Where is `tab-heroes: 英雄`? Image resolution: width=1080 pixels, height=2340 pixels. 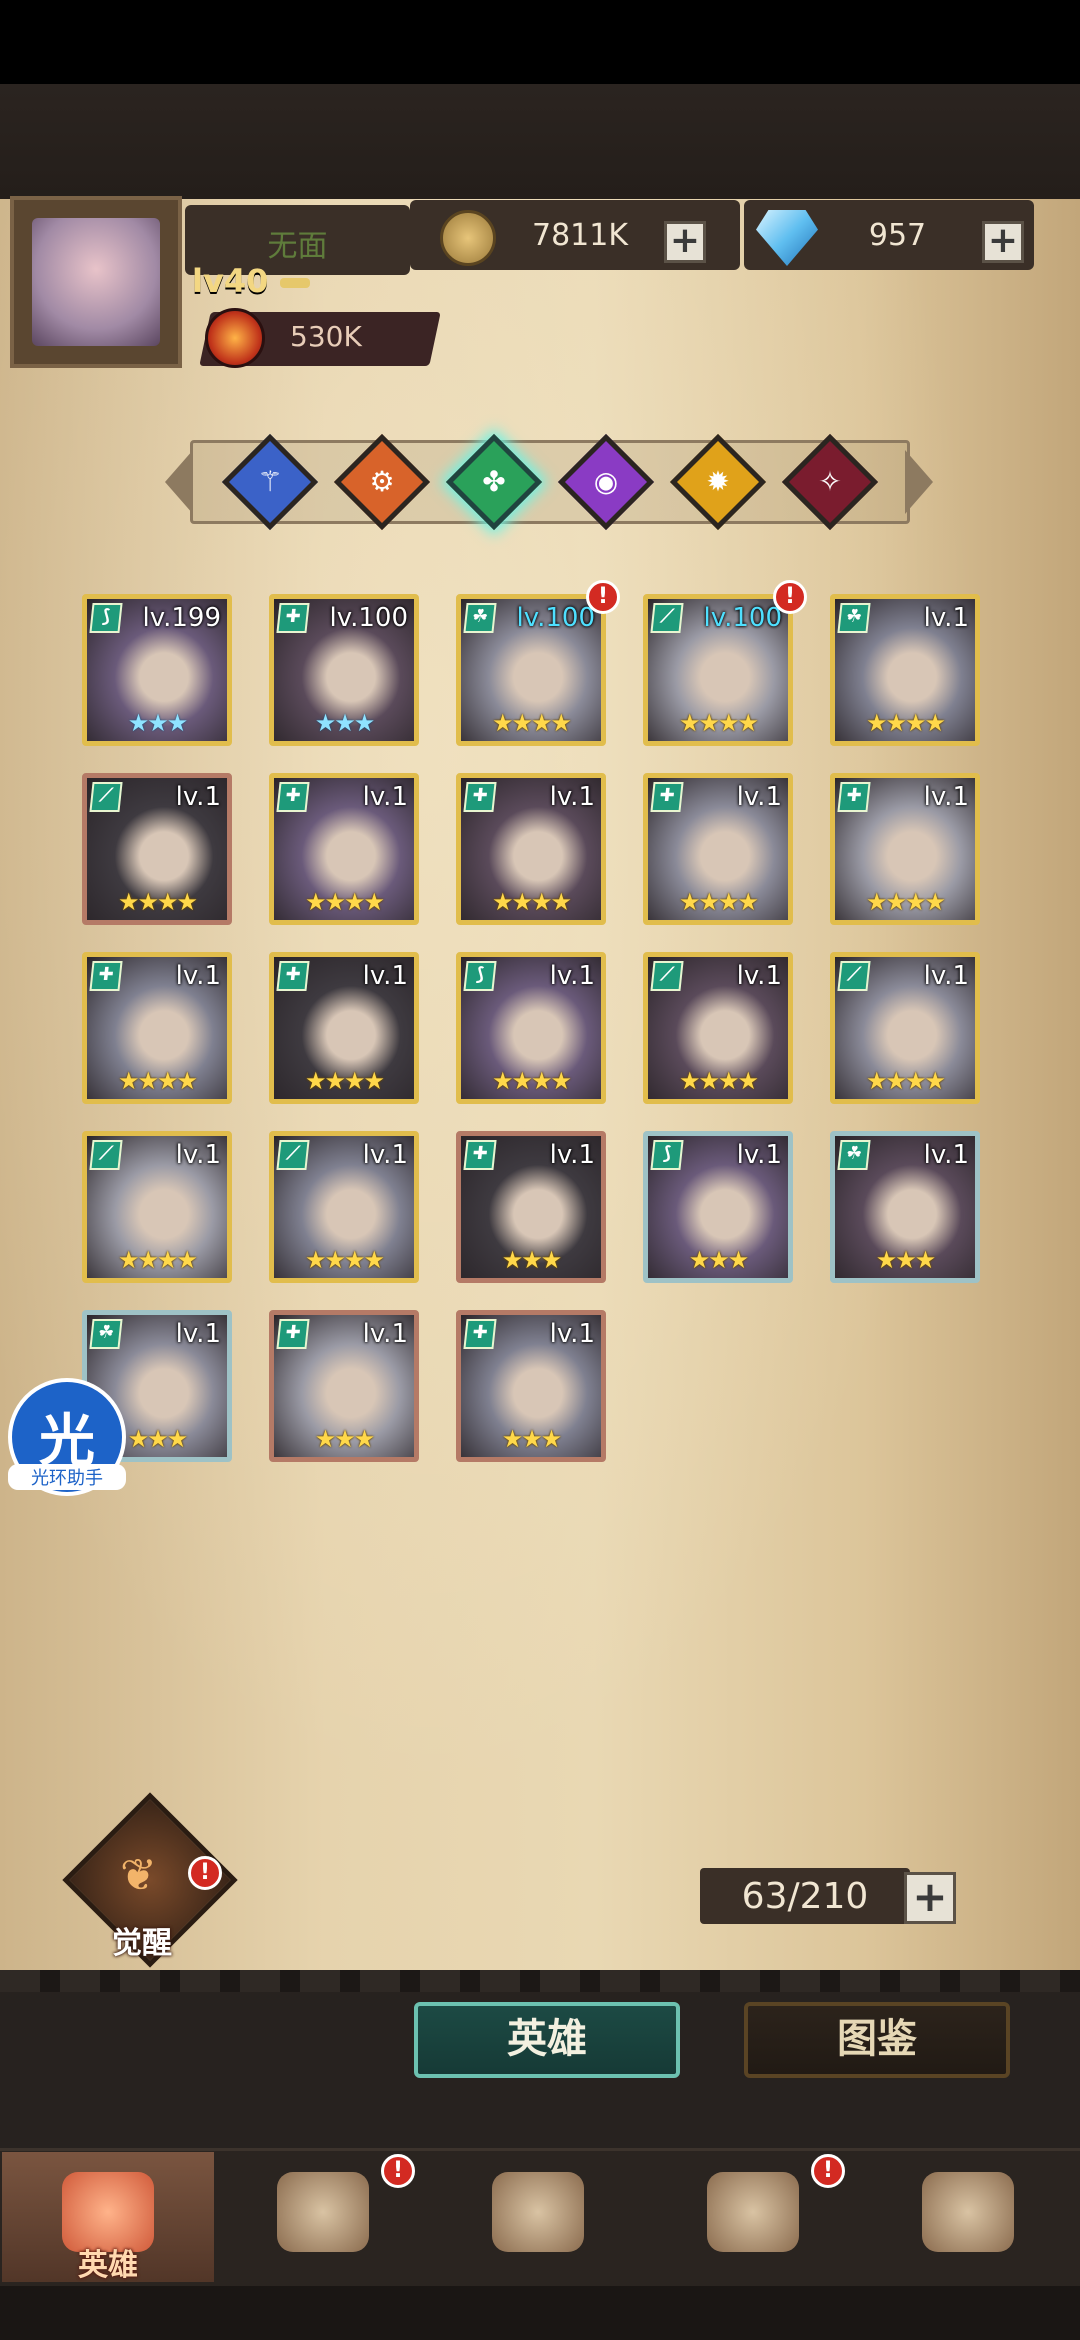
tab-heroes: 英雄 is located at coordinates (547, 2040).